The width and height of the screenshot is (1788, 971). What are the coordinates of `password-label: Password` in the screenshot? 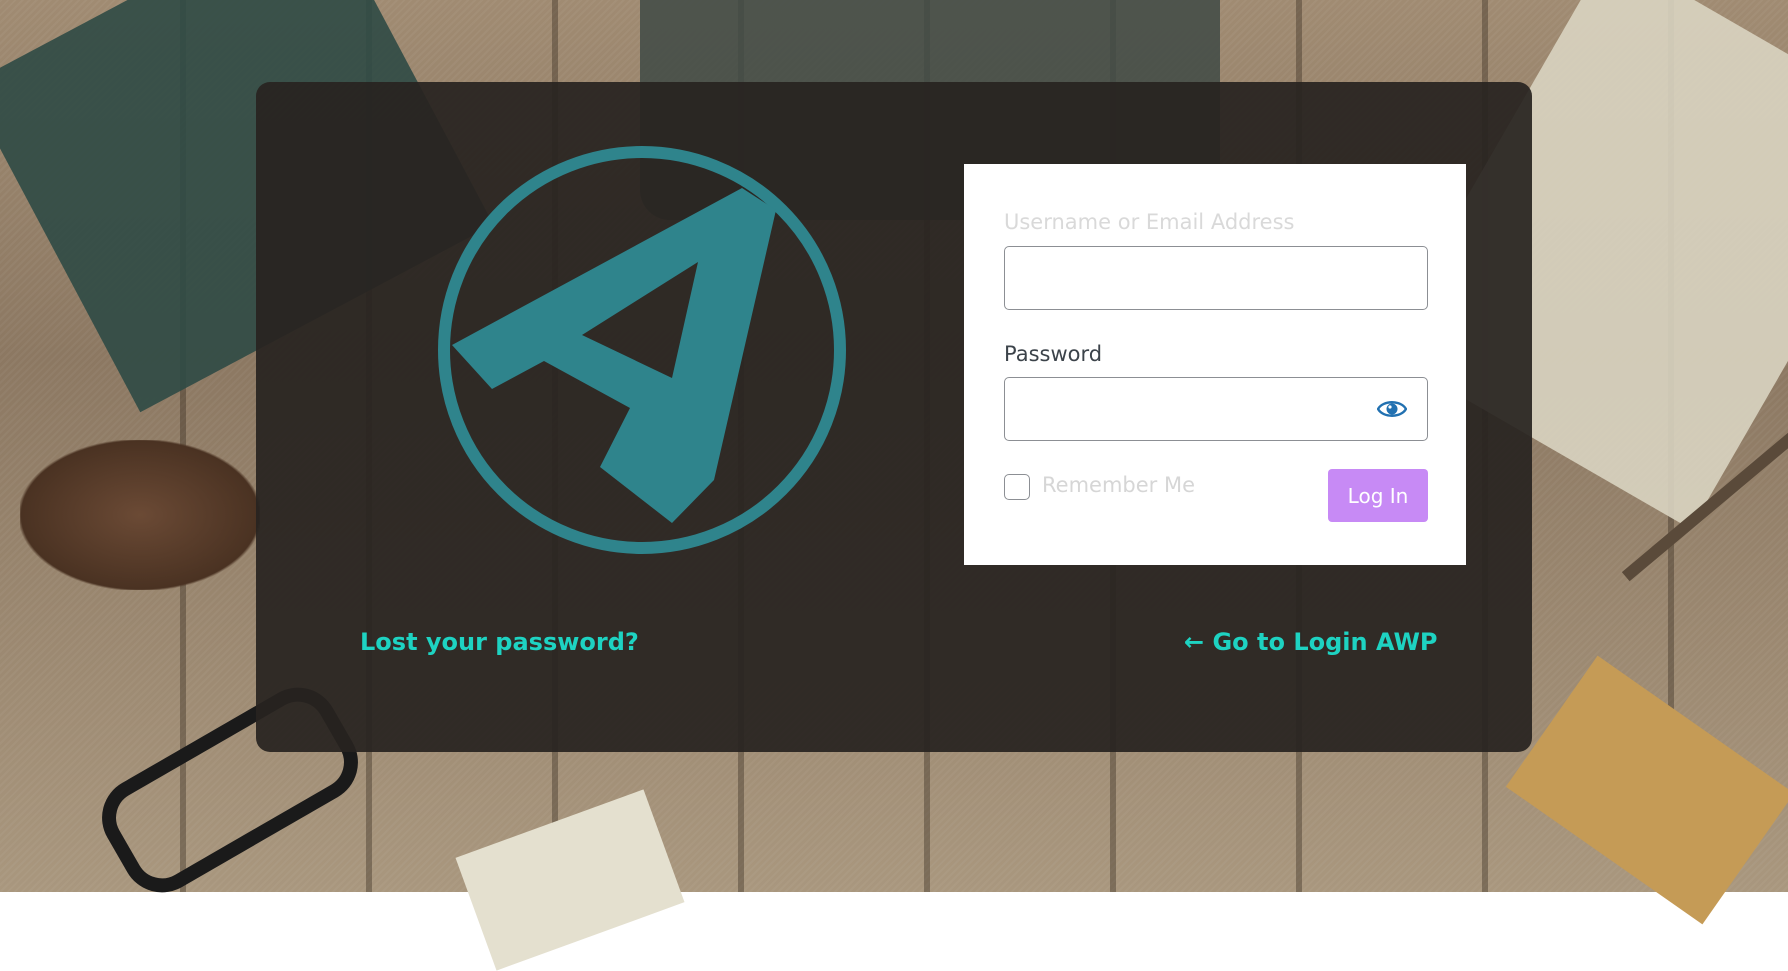 It's located at (1053, 354).